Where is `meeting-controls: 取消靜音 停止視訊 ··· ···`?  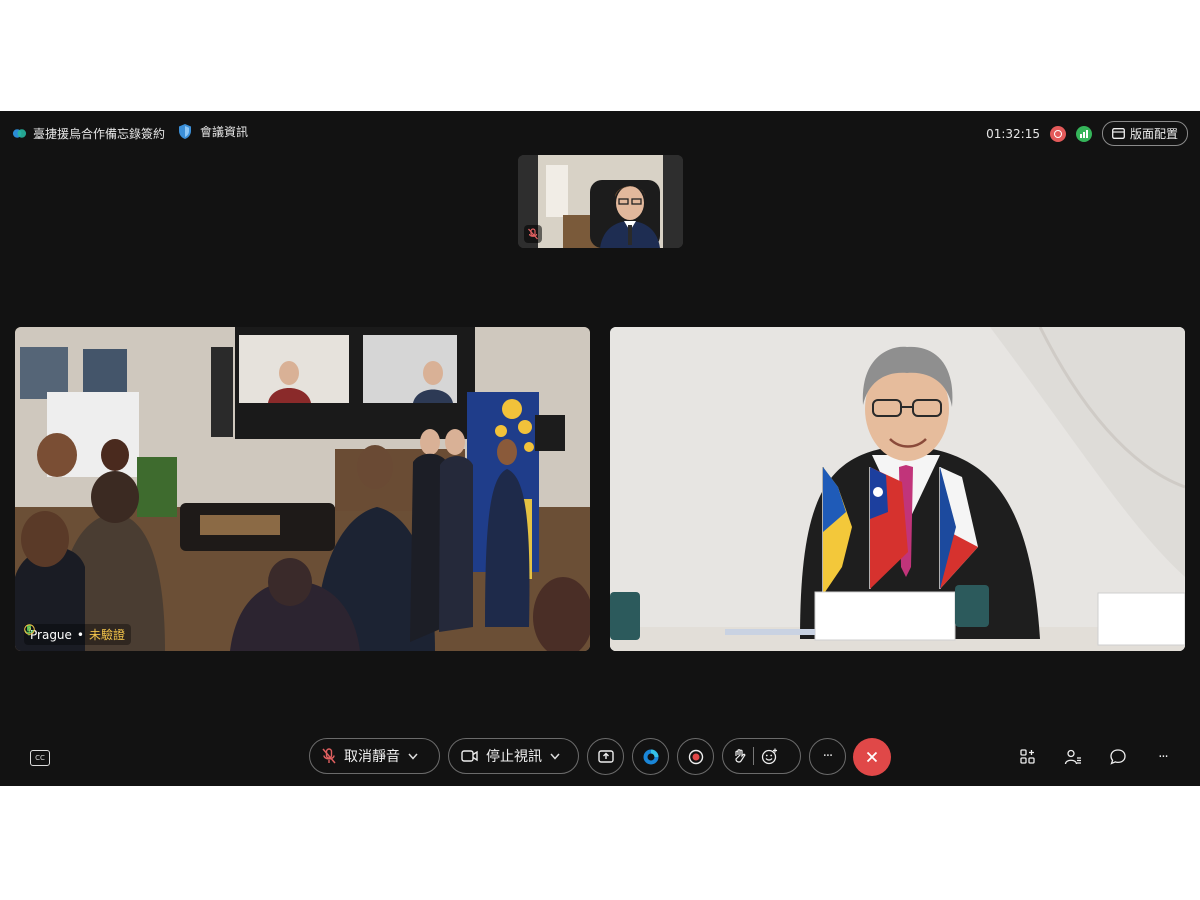
meeting-controls: 取消靜音 停止視訊 ··· ··· is located at coordinates (600, 758).